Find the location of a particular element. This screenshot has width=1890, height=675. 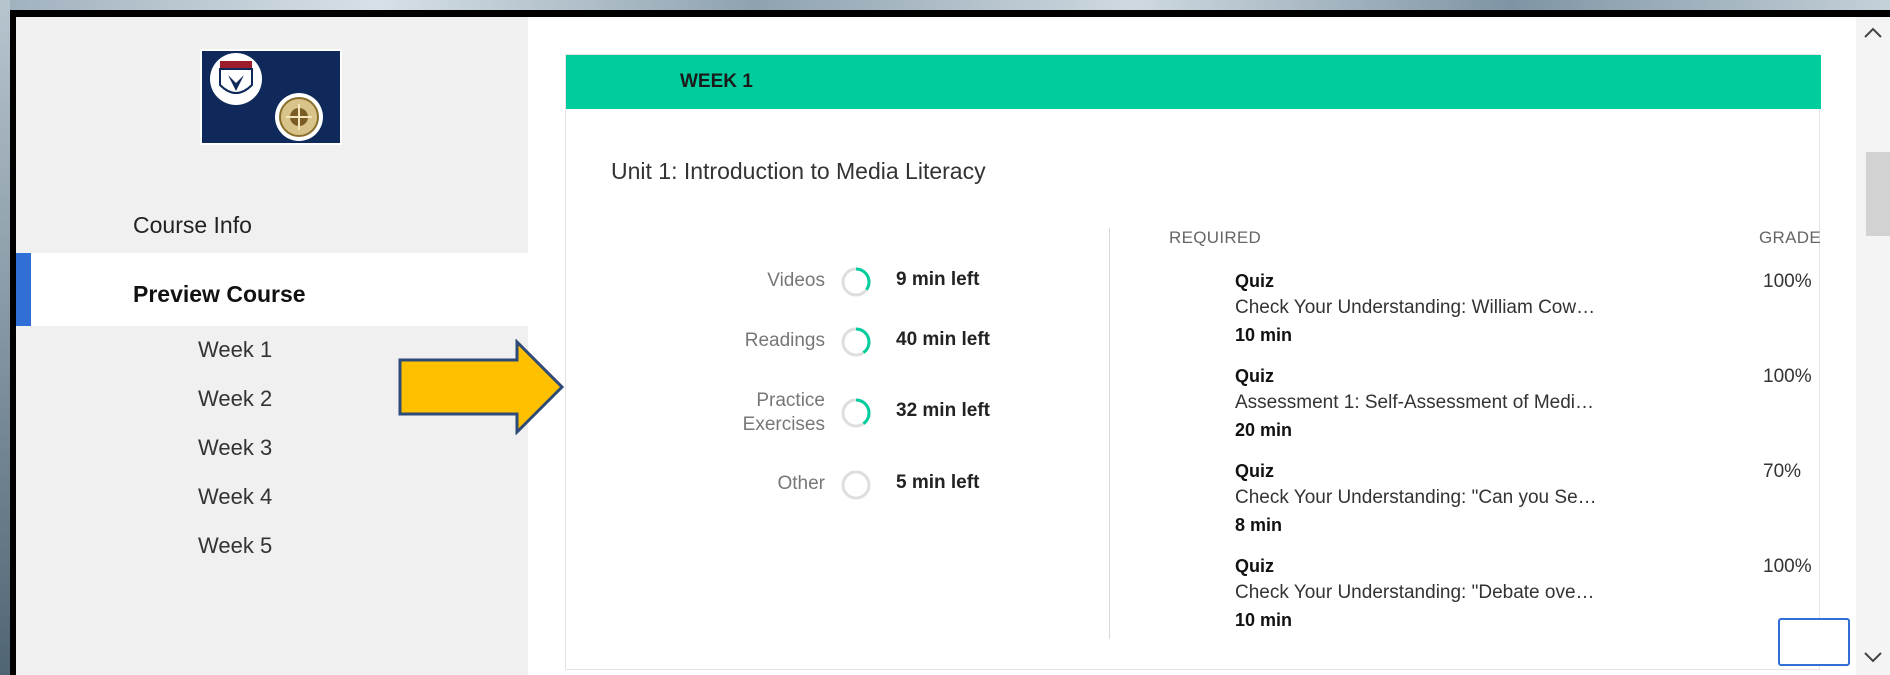

nav-course-info-label: Course Info is located at coordinates (192, 225).